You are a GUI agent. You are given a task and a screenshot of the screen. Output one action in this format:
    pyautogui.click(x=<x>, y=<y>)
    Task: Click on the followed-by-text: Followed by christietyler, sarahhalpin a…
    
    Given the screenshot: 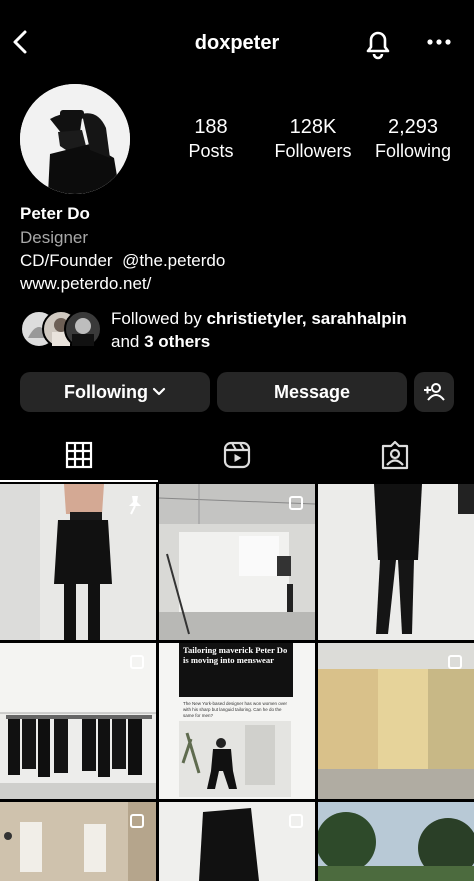 What is the action you would take?
    pyautogui.click(x=286, y=330)
    